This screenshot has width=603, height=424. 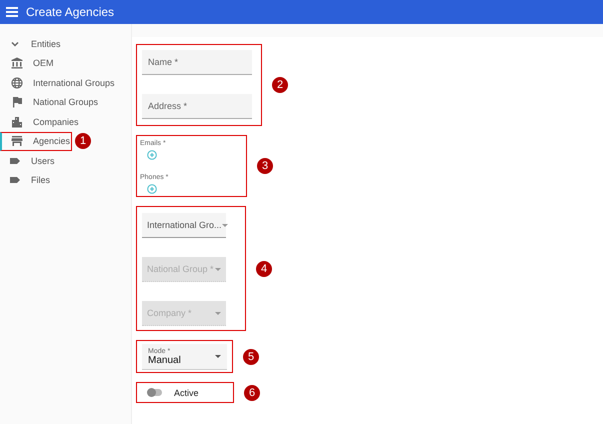 I want to click on text-field: Name *, so click(x=197, y=62).